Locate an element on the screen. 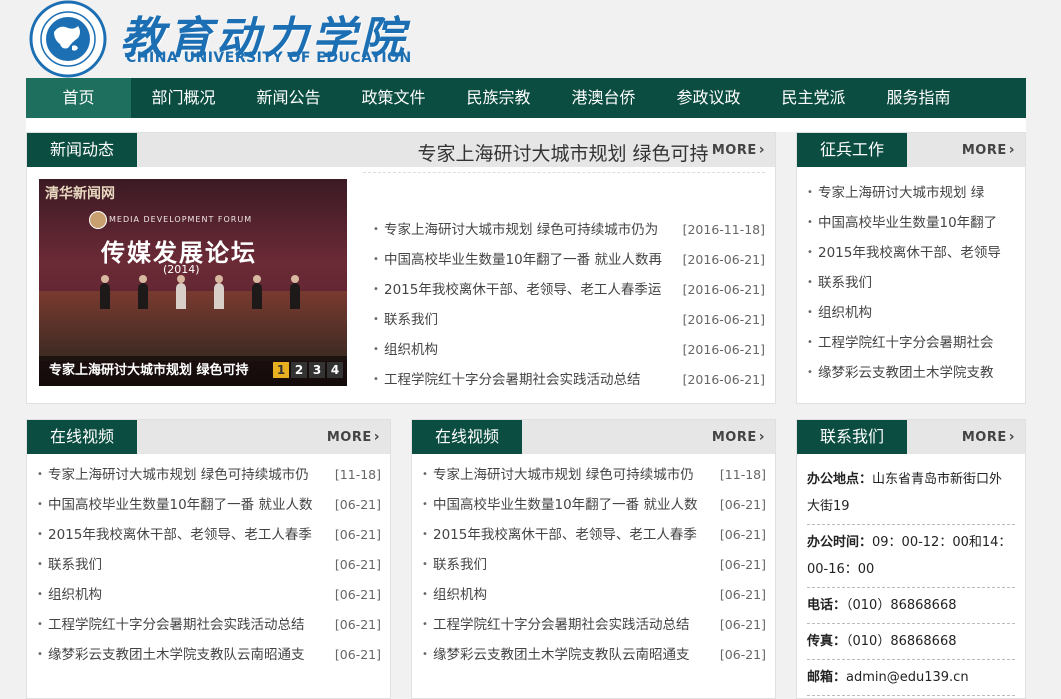 This screenshot has height=699, width=1061. university-seal-logo is located at coordinates (68, 39).